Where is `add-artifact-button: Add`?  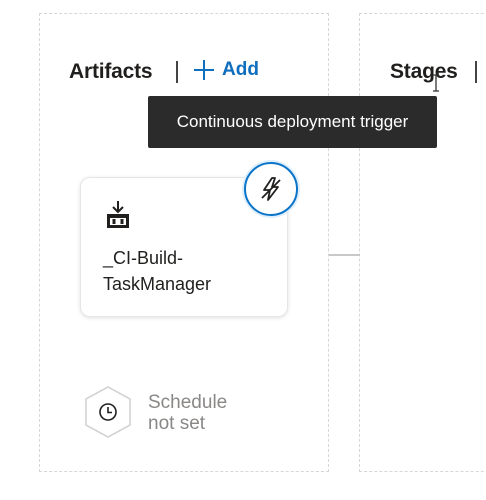
add-artifact-button: Add is located at coordinates (225, 70).